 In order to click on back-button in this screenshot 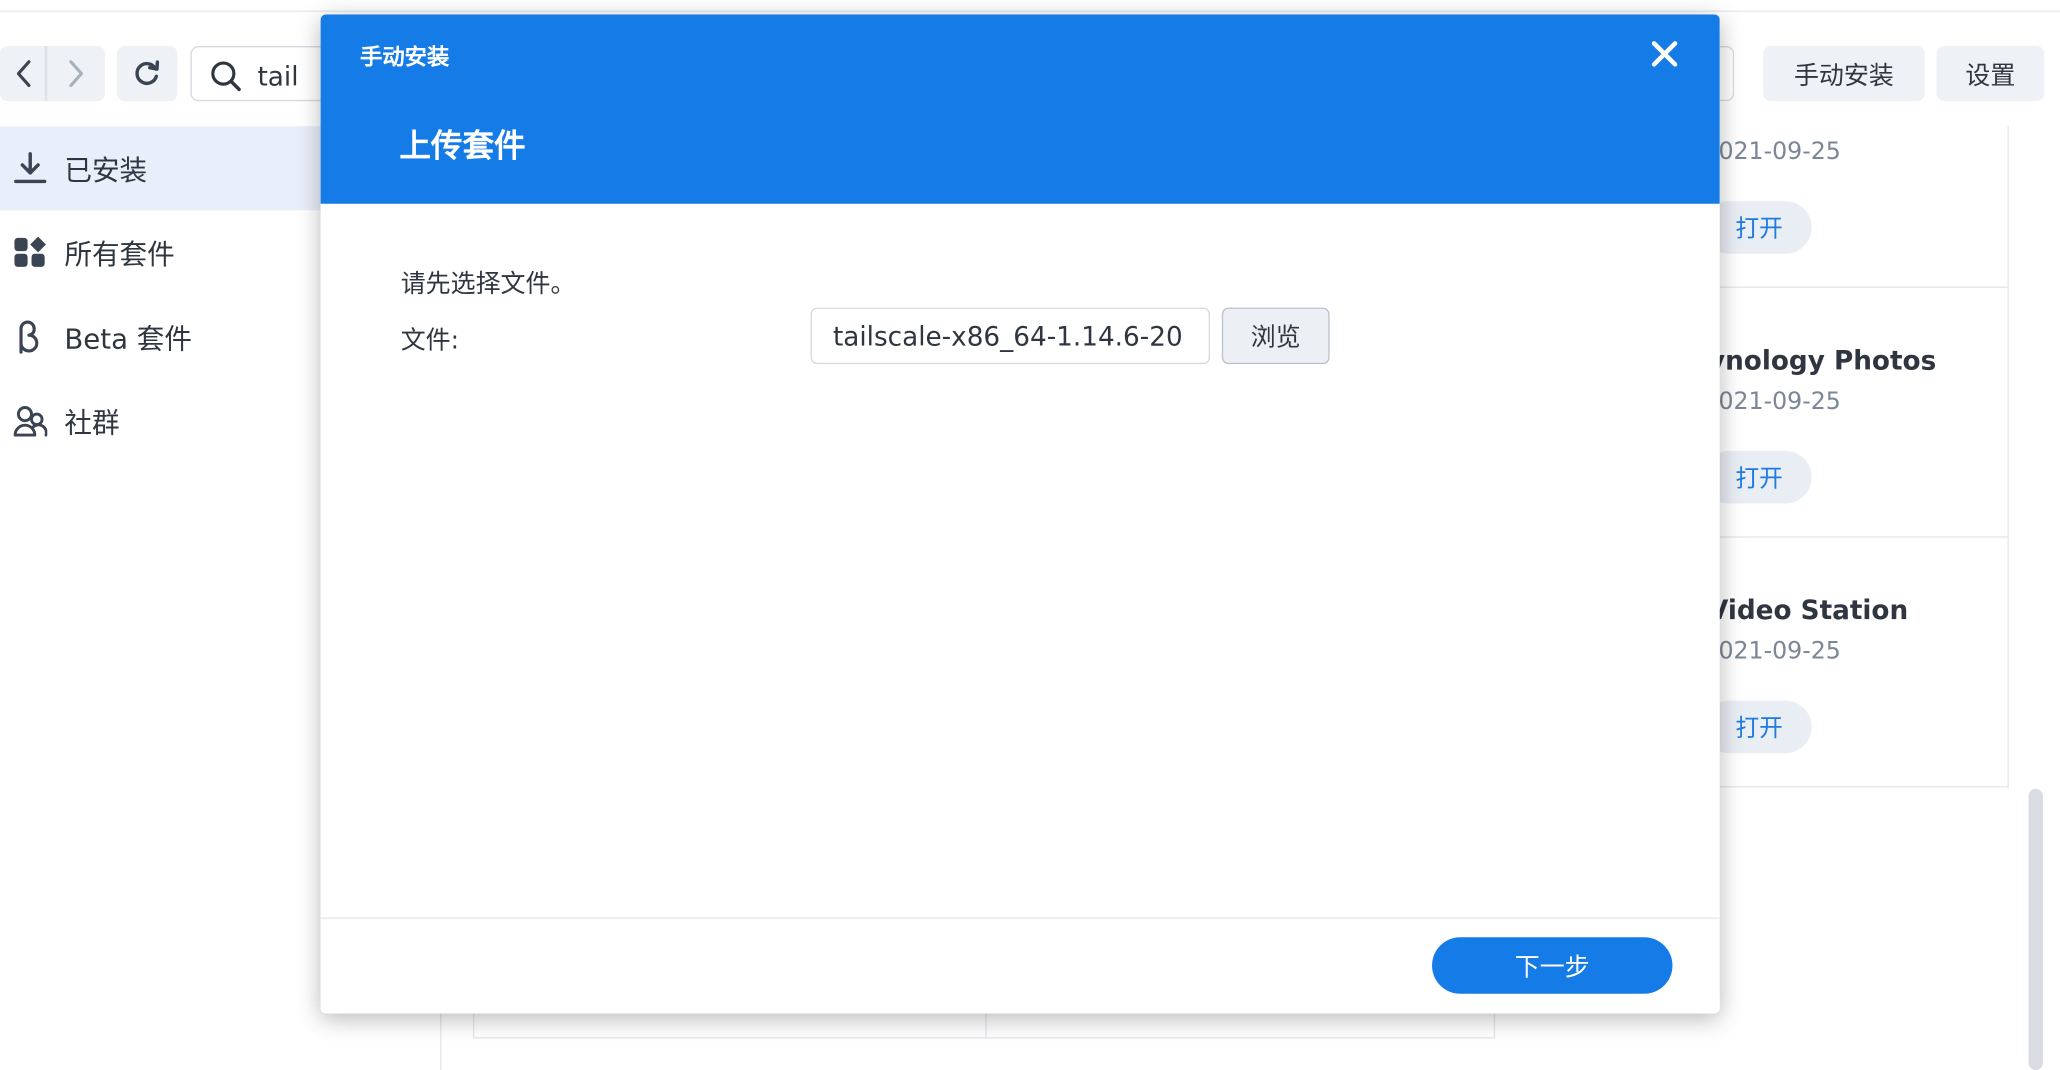, I will do `click(23, 73)`.